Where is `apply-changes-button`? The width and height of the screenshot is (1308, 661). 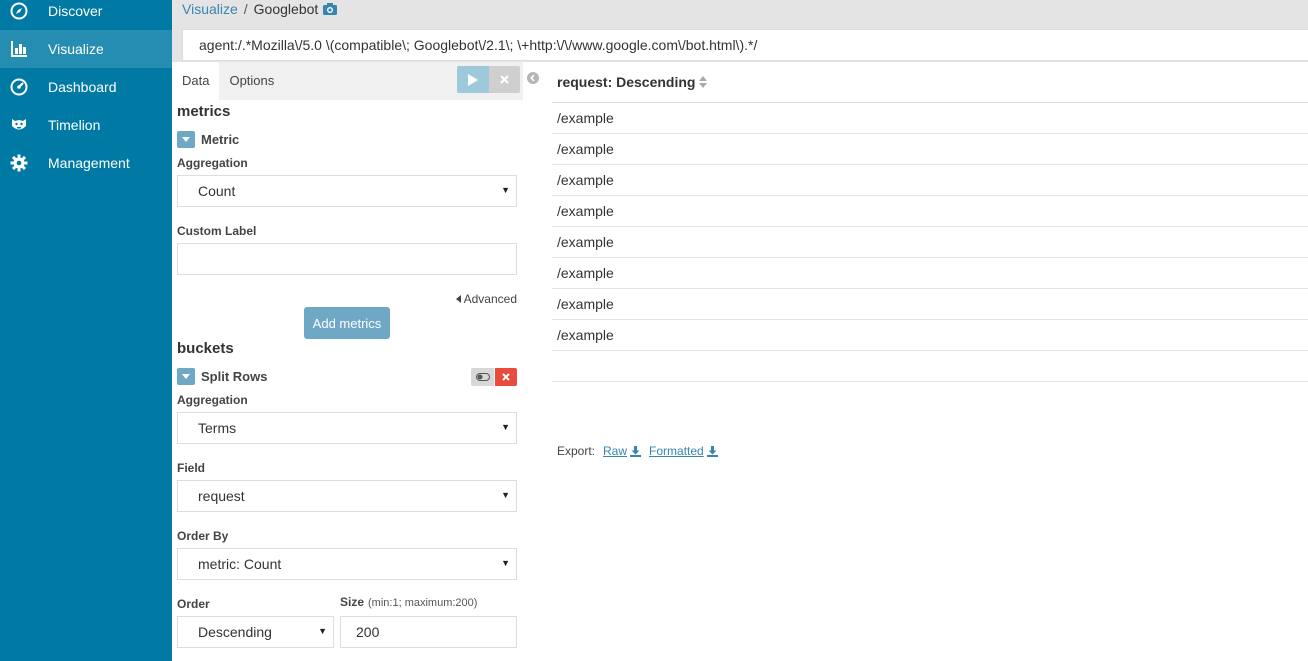
apply-changes-button is located at coordinates (473, 79).